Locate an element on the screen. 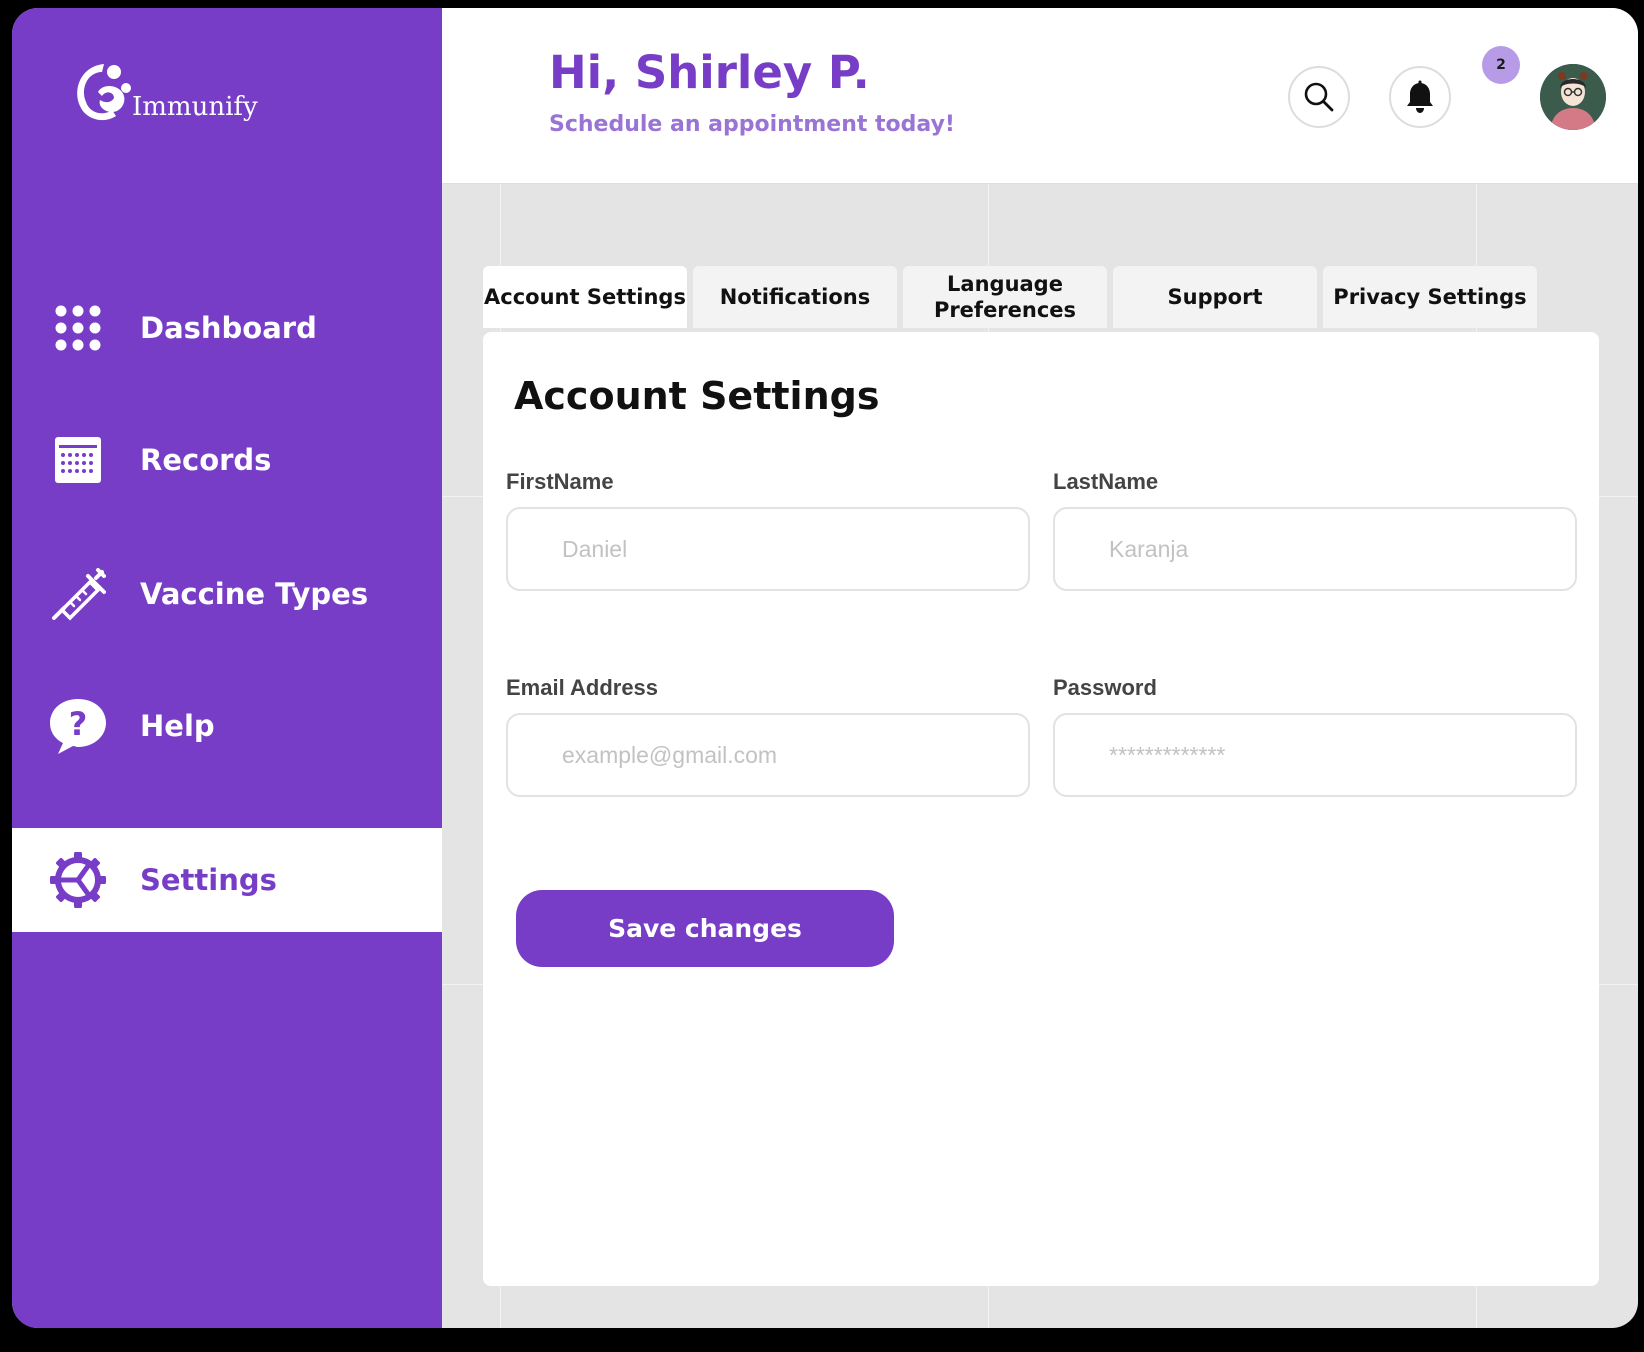  brand-name: Immunify is located at coordinates (195, 107).